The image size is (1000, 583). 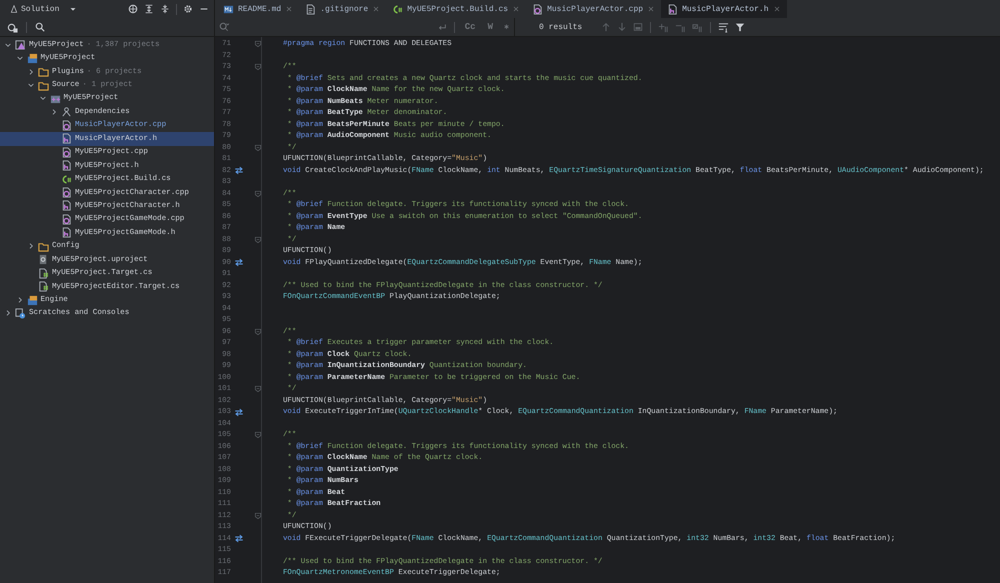 I want to click on scratches-icon, so click(x=20, y=313).